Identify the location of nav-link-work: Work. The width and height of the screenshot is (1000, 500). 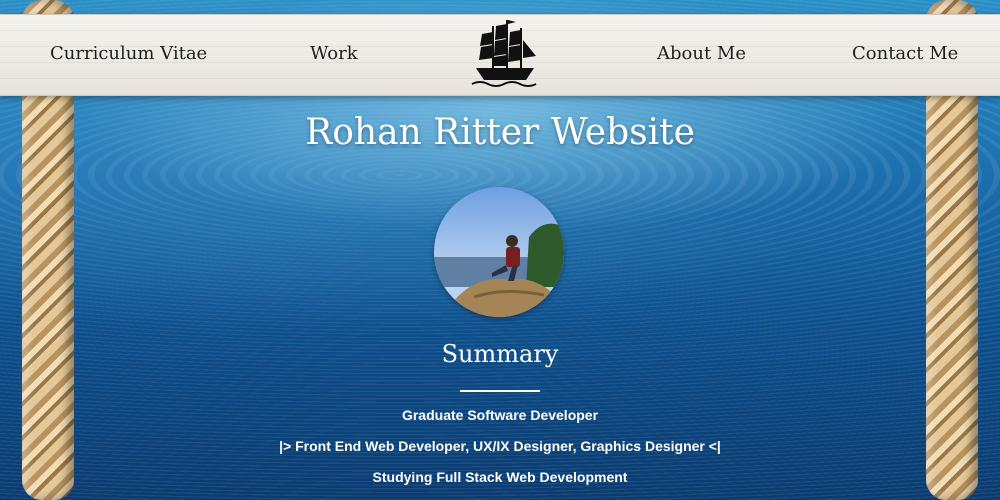
(334, 53).